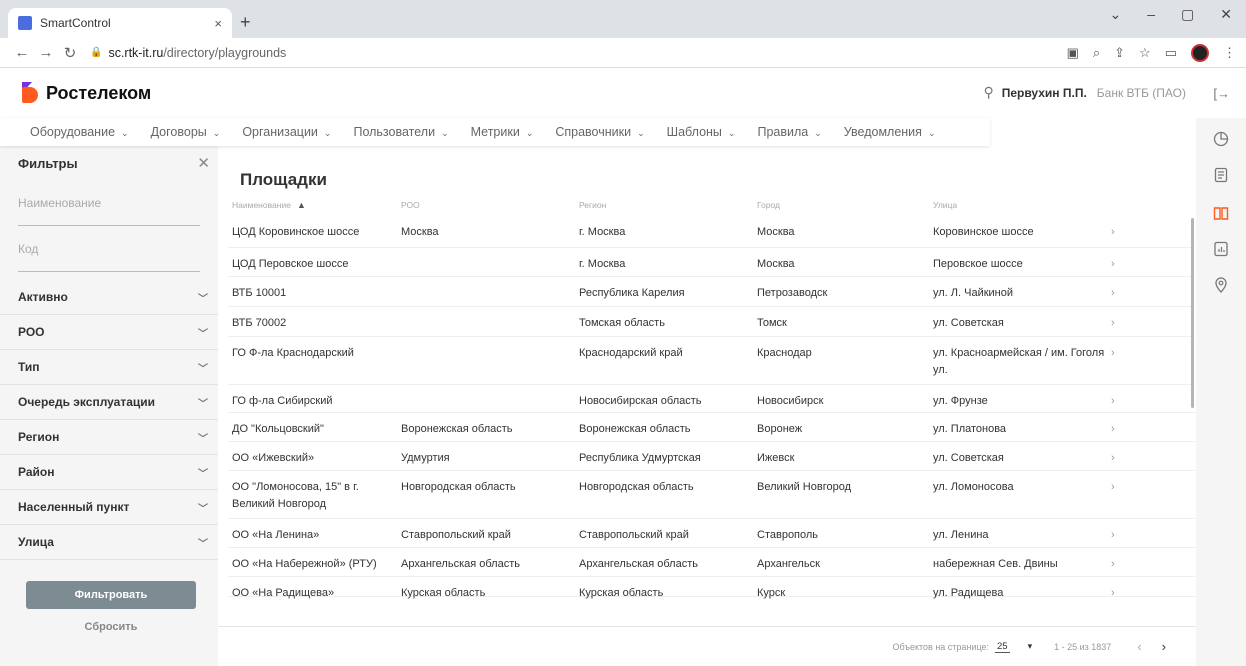  I want to click on filter-label: Активно, so click(43, 297).